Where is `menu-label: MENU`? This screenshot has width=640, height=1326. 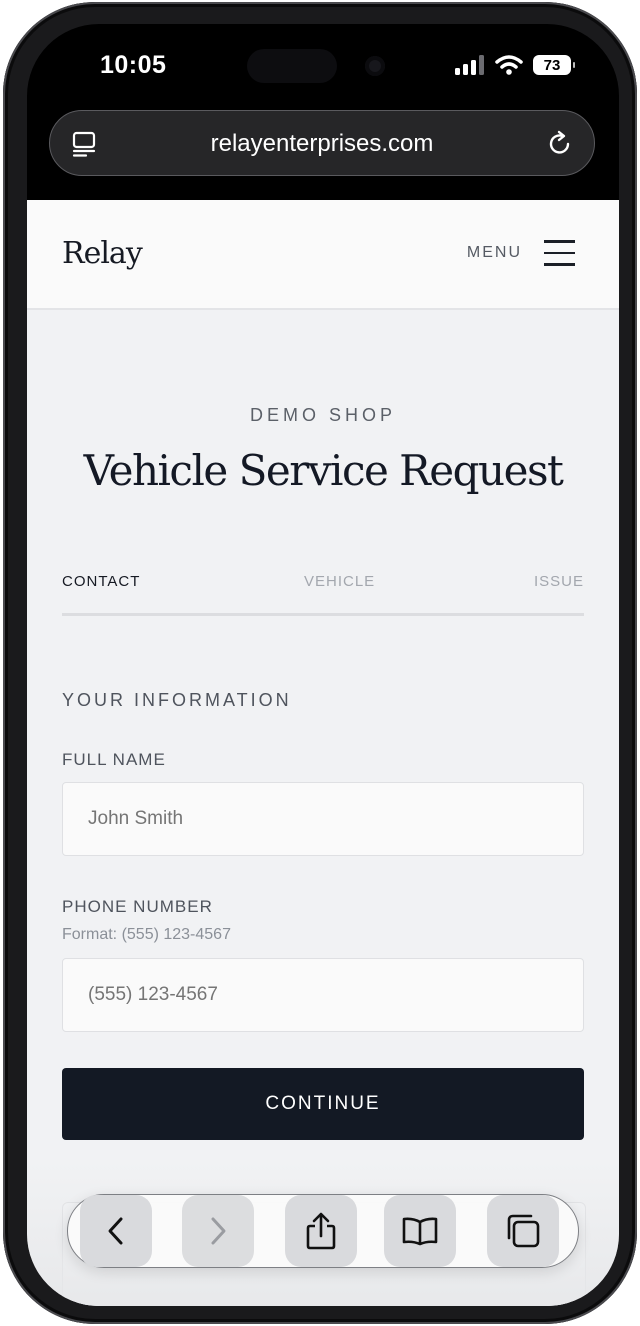 menu-label: MENU is located at coordinates (494, 252).